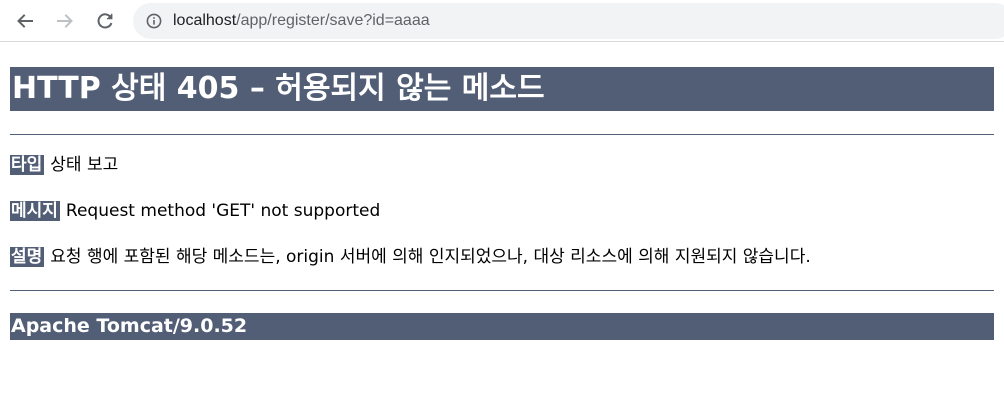 The image size is (1004, 398). I want to click on forward-button, so click(65, 21).